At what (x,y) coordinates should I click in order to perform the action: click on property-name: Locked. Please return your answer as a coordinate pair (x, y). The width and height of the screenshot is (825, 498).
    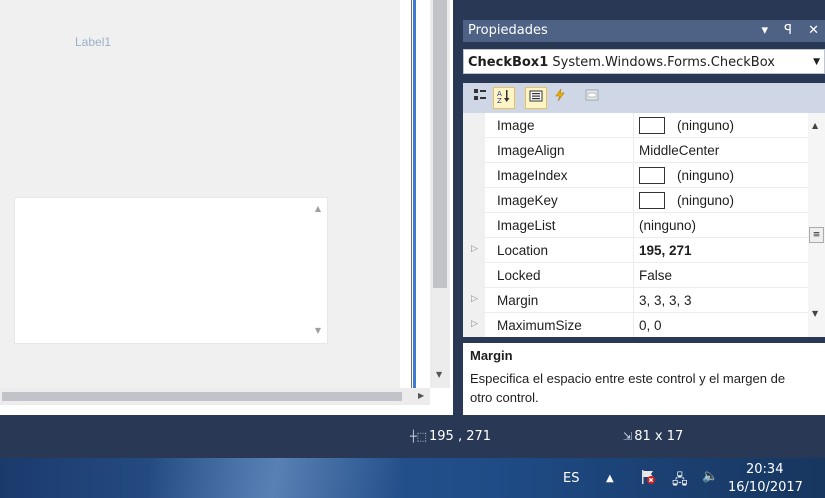
    Looking at the image, I should click on (519, 275).